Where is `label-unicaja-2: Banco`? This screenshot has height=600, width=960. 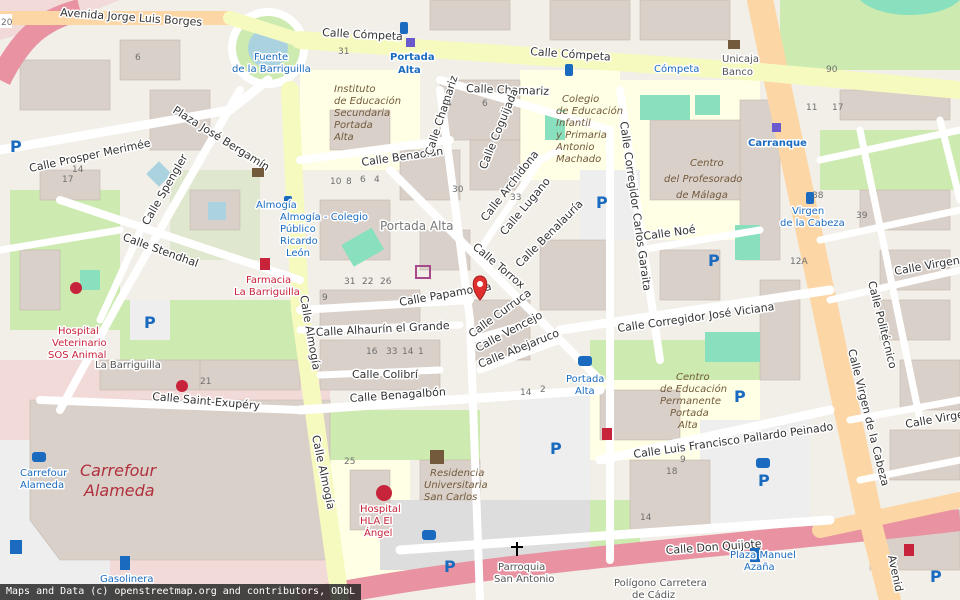
label-unicaja-2: Banco is located at coordinates (737, 72).